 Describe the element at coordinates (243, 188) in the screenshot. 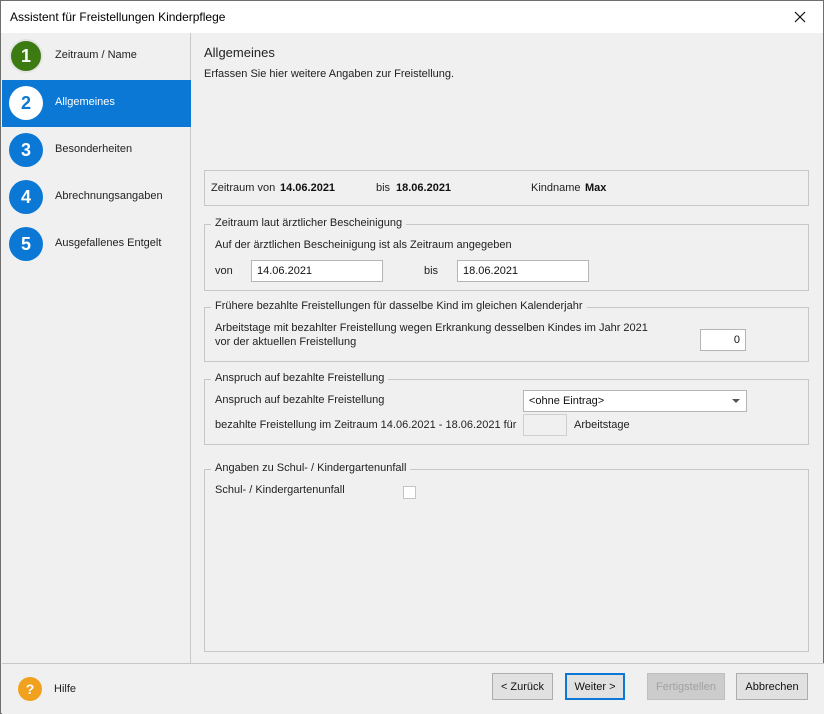

I see `zeitraum-von-label: Zeitraum von` at that location.